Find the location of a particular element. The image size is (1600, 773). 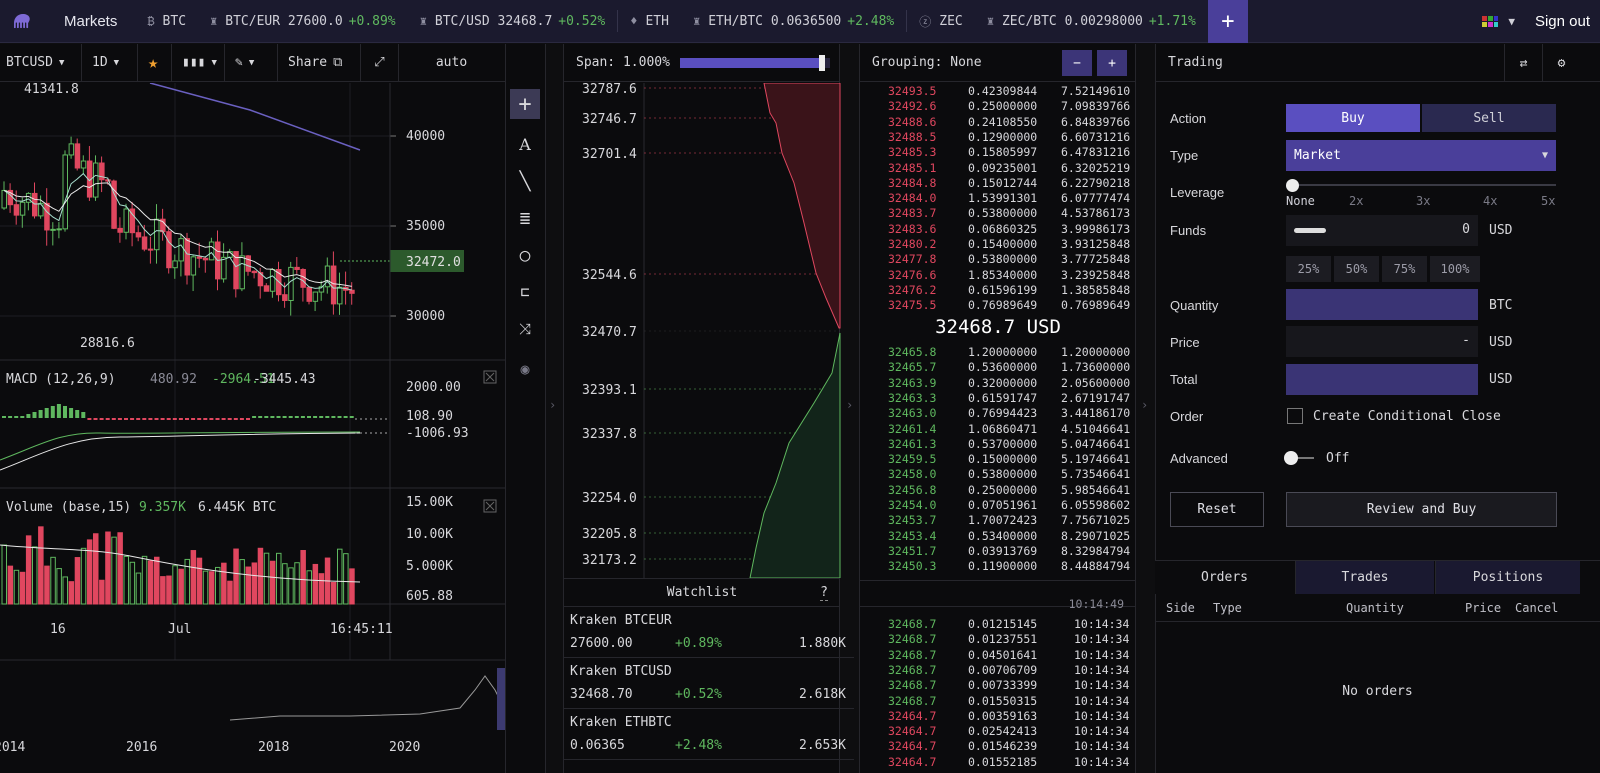

leverage-slider-thumb is located at coordinates (1292, 185).